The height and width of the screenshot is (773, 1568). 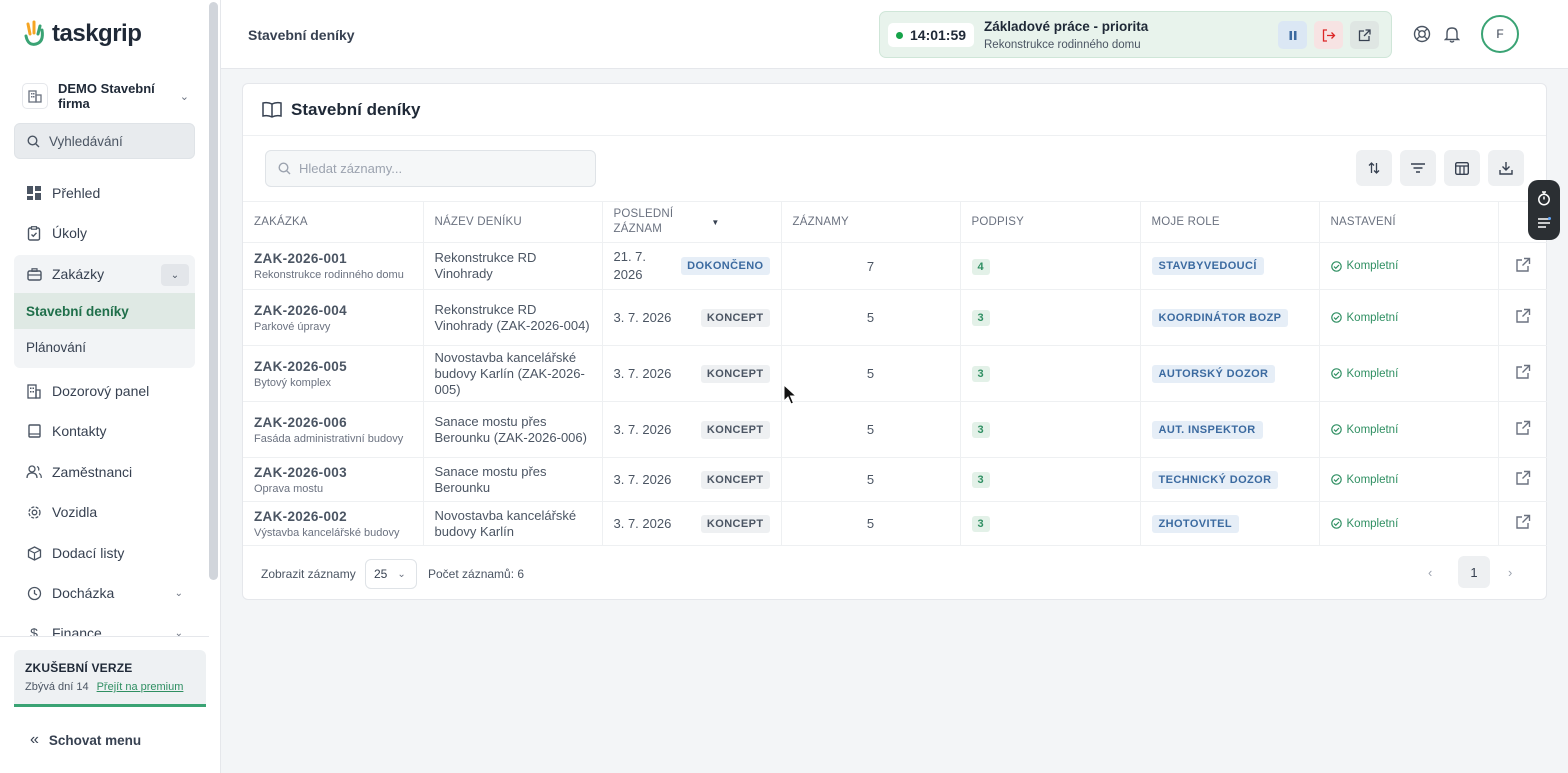 What do you see at coordinates (82, 34) in the screenshot?
I see `logo: taskgrip` at bounding box center [82, 34].